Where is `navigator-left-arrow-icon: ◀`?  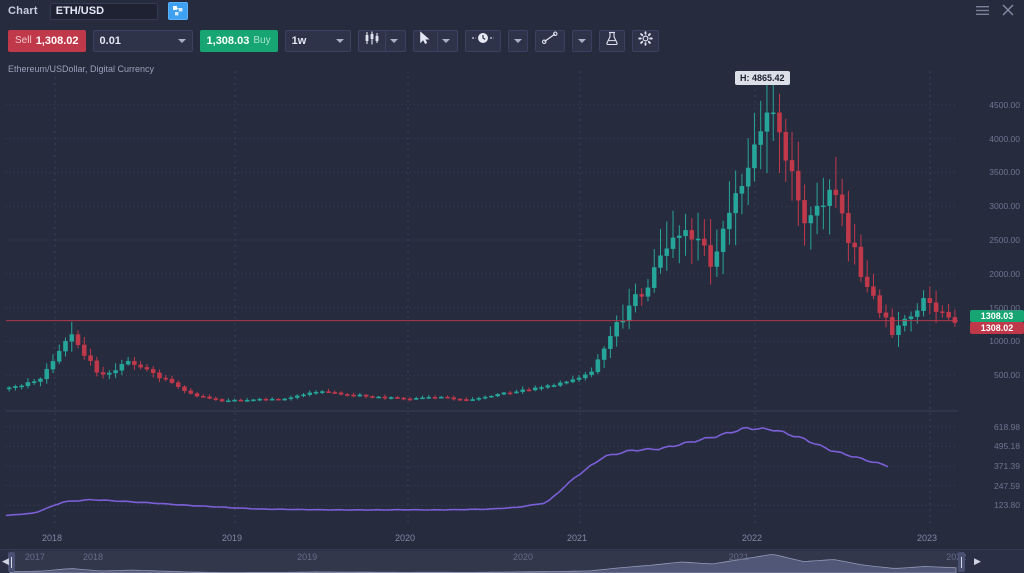 navigator-left-arrow-icon: ◀ is located at coordinates (5, 561).